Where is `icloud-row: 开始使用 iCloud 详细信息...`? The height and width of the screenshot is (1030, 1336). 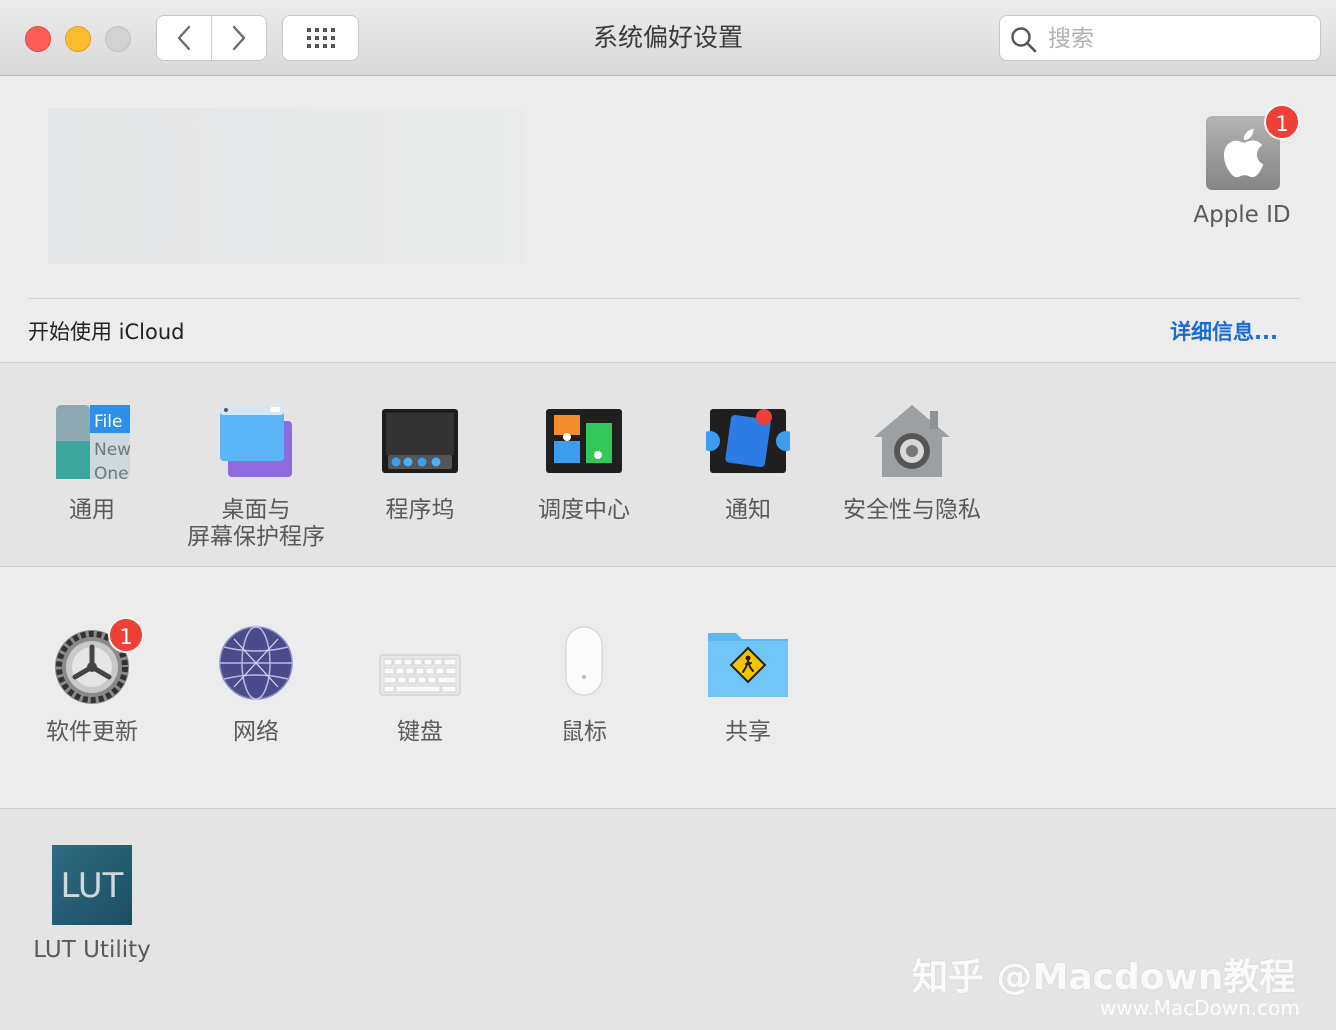
icloud-row: 开始使用 iCloud 详细信息... is located at coordinates (668, 331).